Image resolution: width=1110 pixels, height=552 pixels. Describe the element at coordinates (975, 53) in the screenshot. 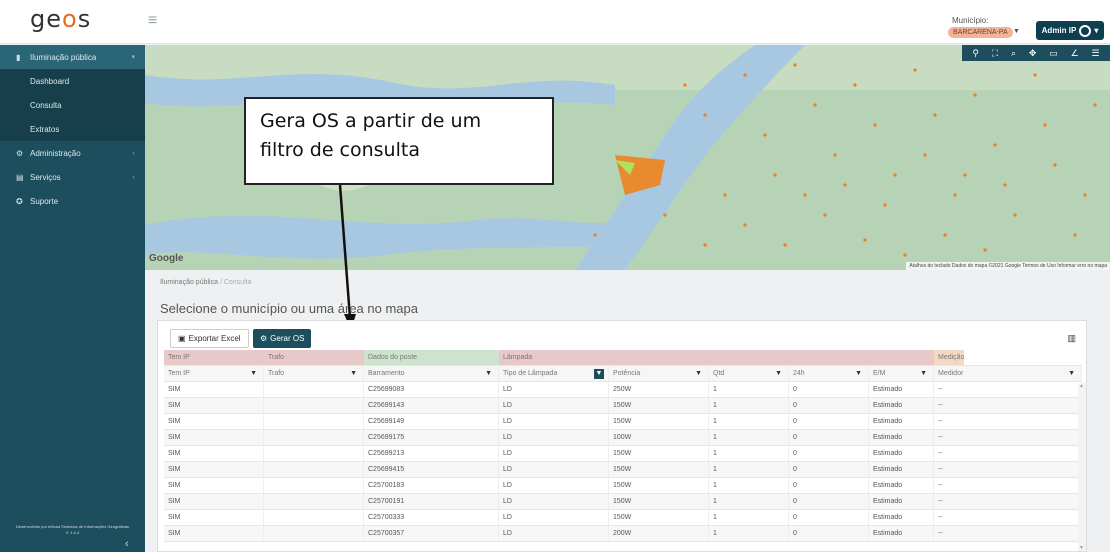

I see `pin-icon: ⚲` at that location.